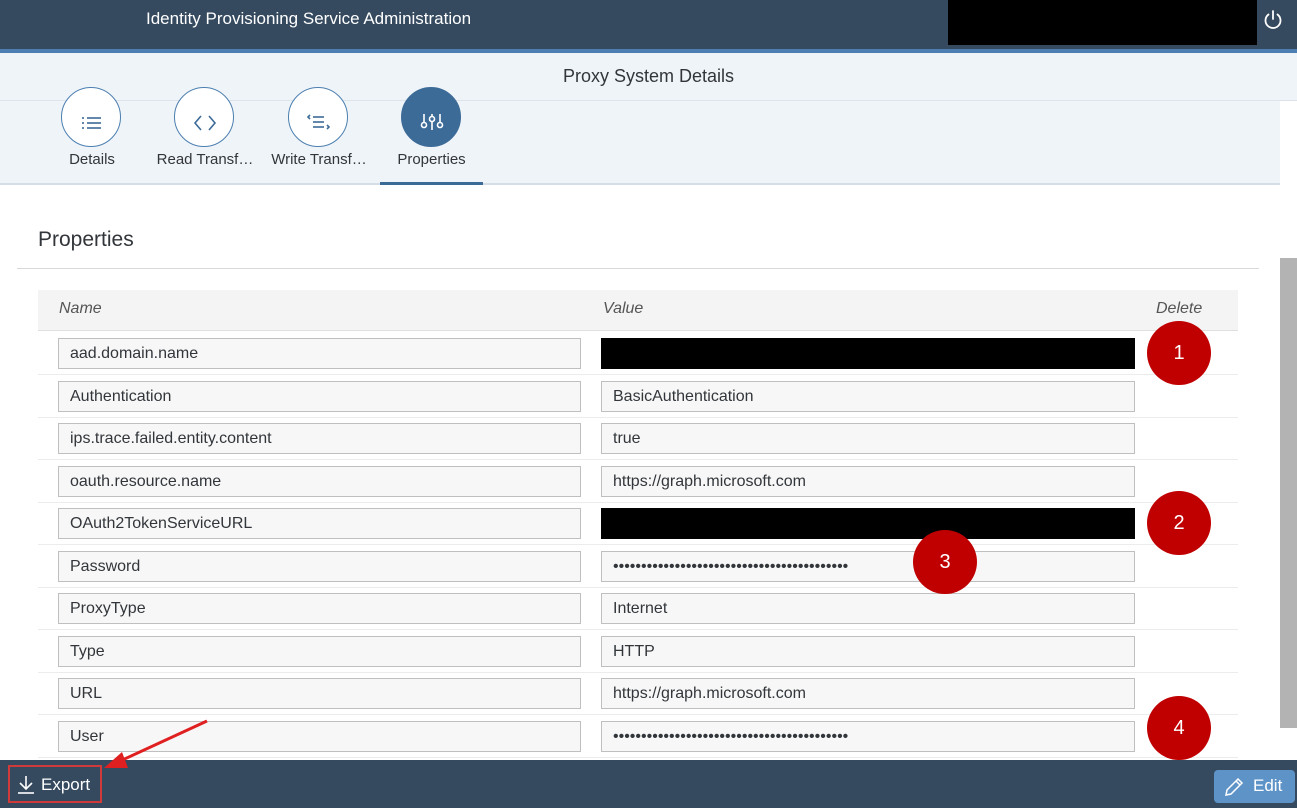 The width and height of the screenshot is (1297, 808). What do you see at coordinates (319, 566) in the screenshot?
I see `property-name-field: Password` at bounding box center [319, 566].